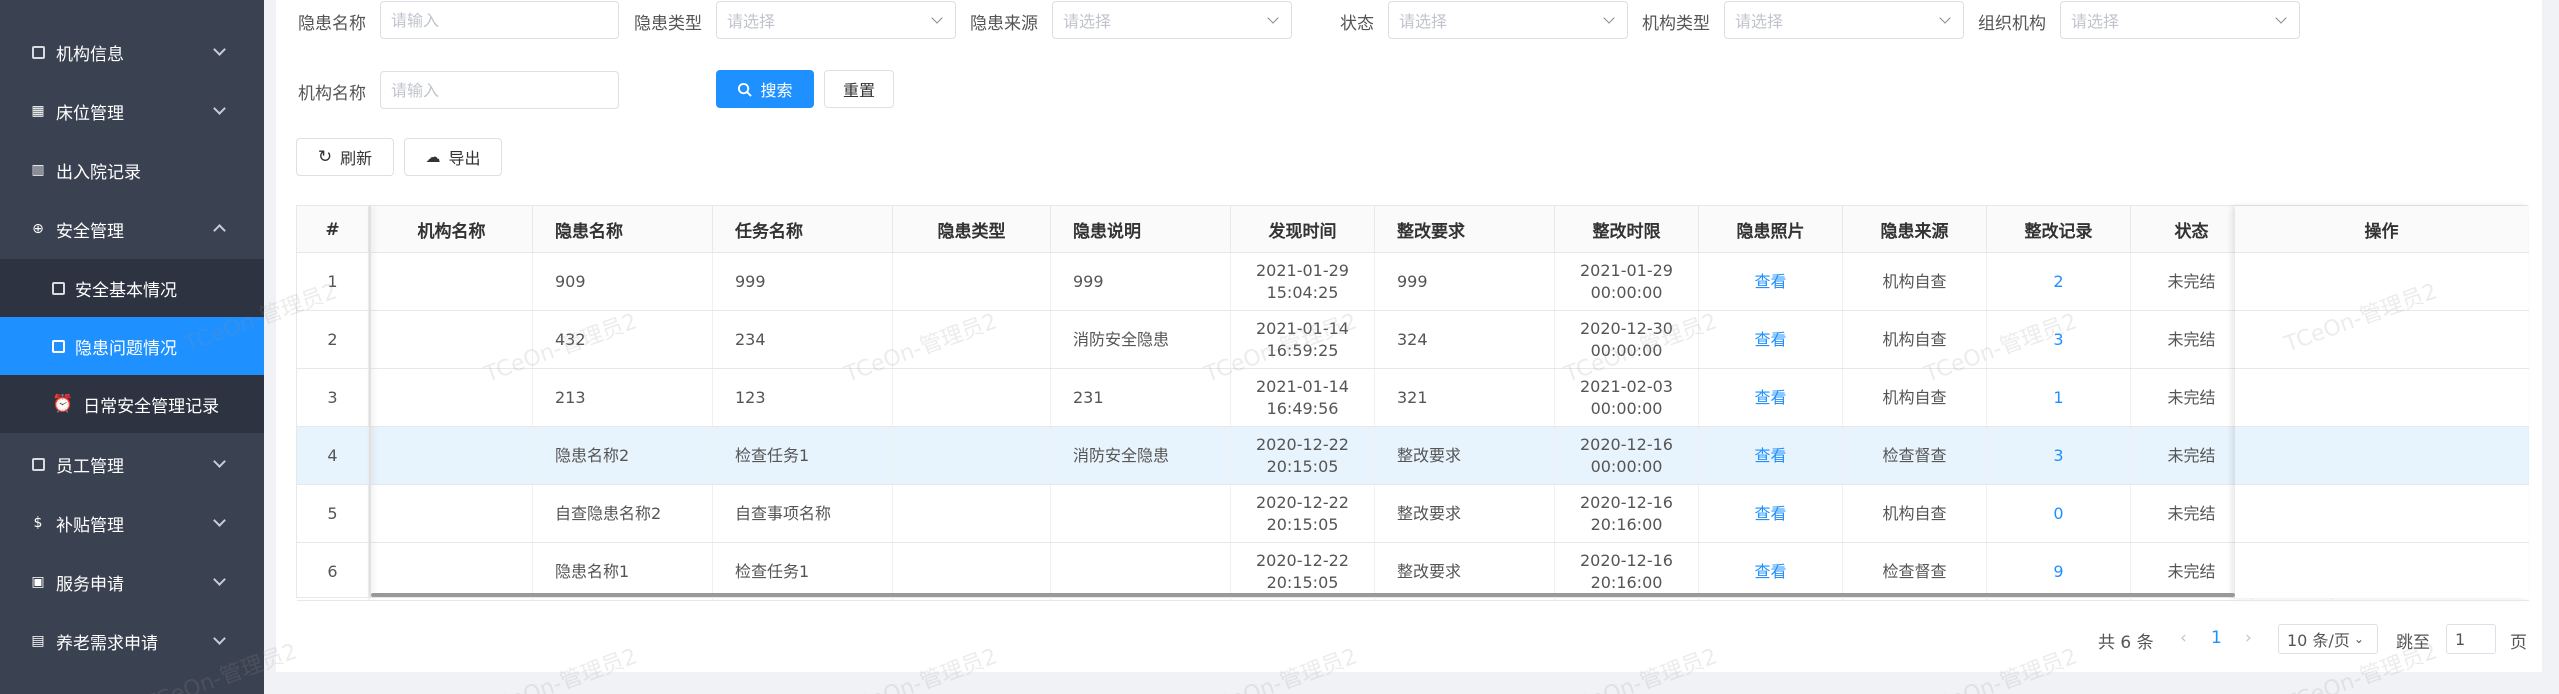 The height and width of the screenshot is (694, 2559). Describe the element at coordinates (1626, 386) in the screenshot. I see `cell-line: 2021-02-03` at that location.